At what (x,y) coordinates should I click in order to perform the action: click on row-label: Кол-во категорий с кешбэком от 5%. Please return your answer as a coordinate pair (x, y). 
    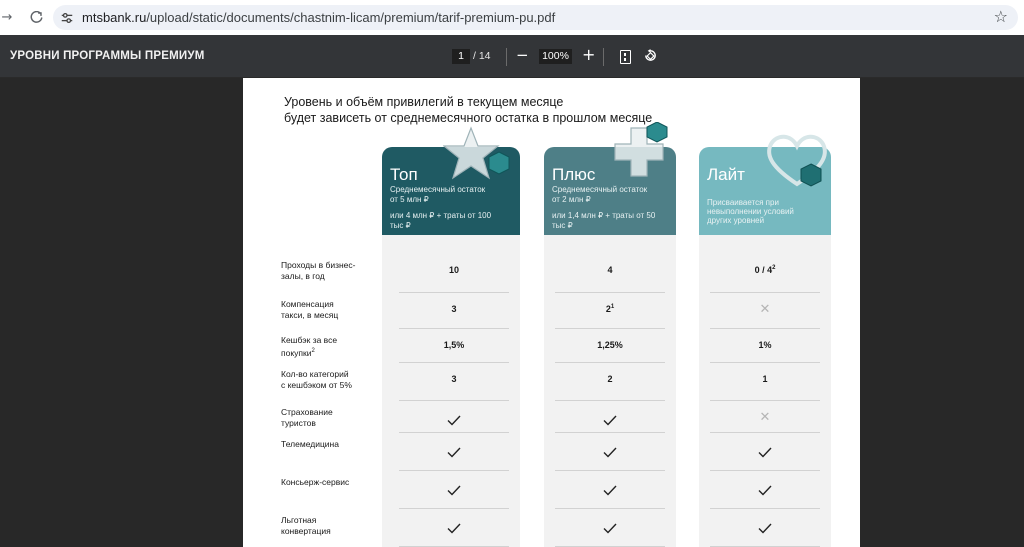
    Looking at the image, I should click on (326, 380).